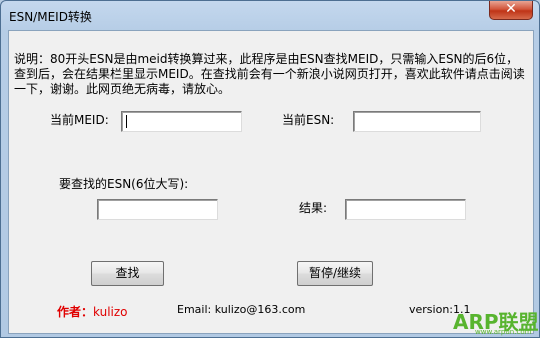 The width and height of the screenshot is (540, 338). What do you see at coordinates (75, 312) in the screenshot?
I see `author-label: 作者：` at bounding box center [75, 312].